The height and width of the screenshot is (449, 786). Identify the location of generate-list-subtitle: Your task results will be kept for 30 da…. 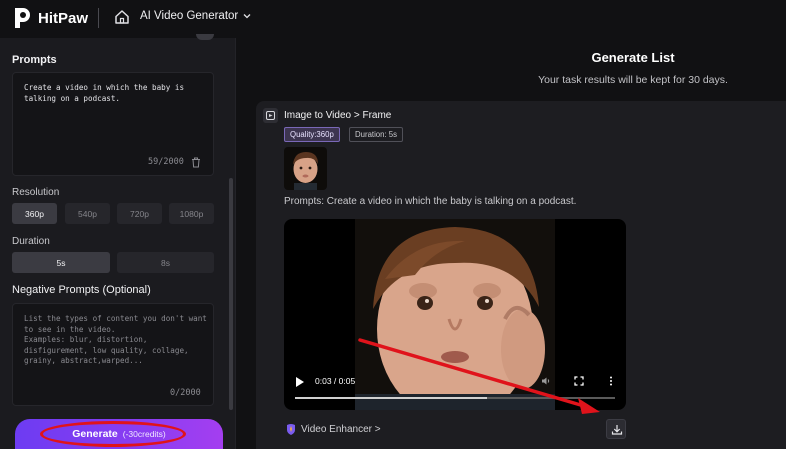
(633, 80).